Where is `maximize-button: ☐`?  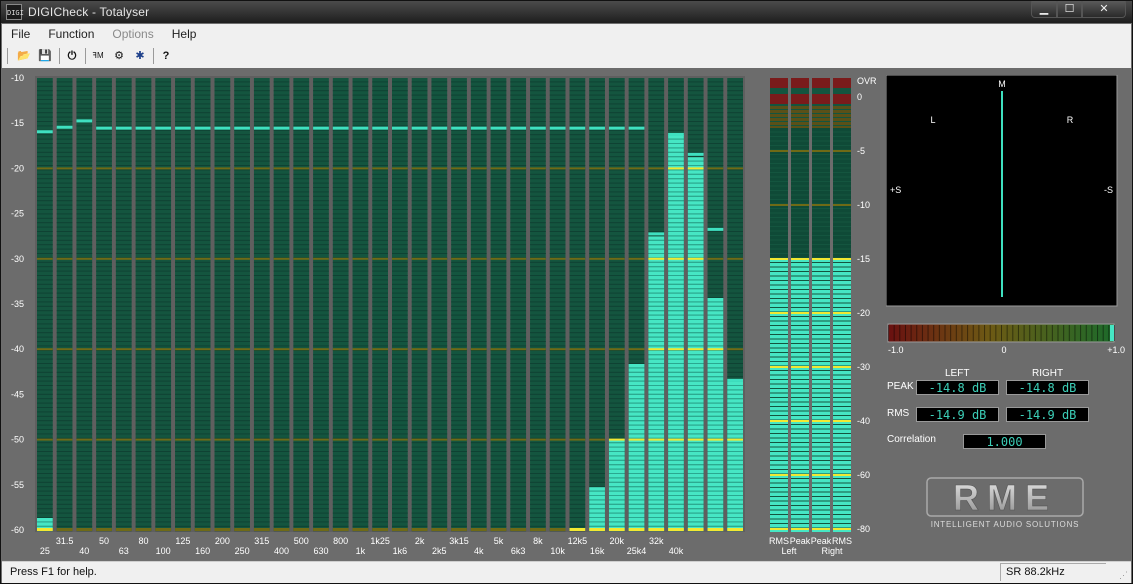 maximize-button: ☐ is located at coordinates (1069, 9).